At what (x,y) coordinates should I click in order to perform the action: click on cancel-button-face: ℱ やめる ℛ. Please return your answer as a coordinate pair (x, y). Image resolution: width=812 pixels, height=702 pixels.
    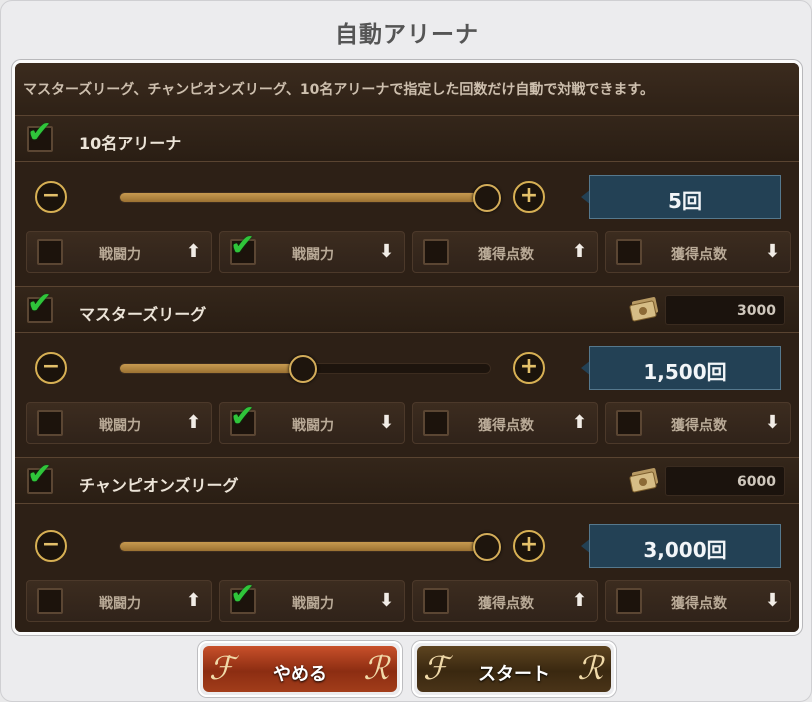
    Looking at the image, I should click on (300, 669).